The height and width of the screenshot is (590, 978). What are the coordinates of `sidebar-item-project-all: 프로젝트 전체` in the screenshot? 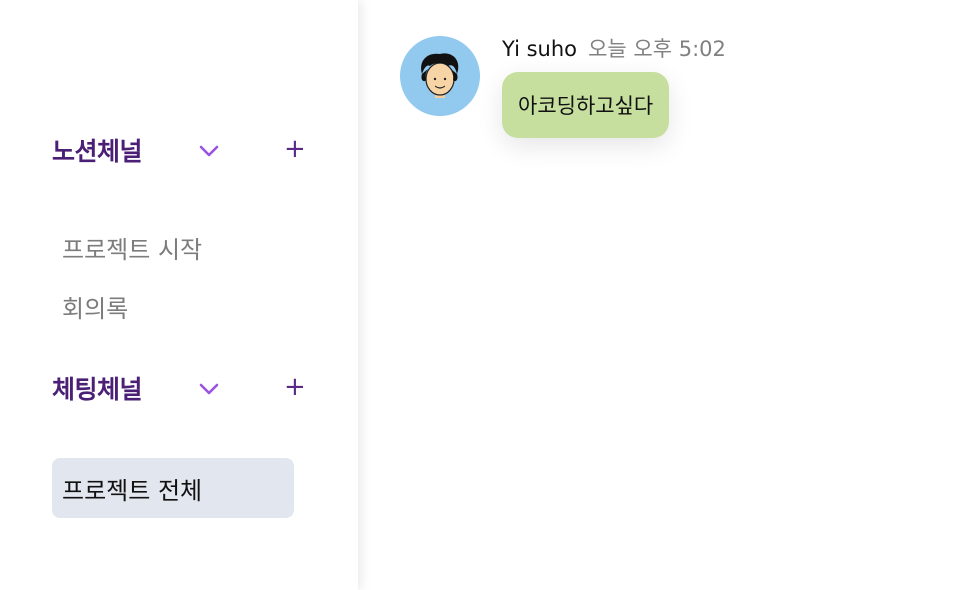 It's located at (173, 488).